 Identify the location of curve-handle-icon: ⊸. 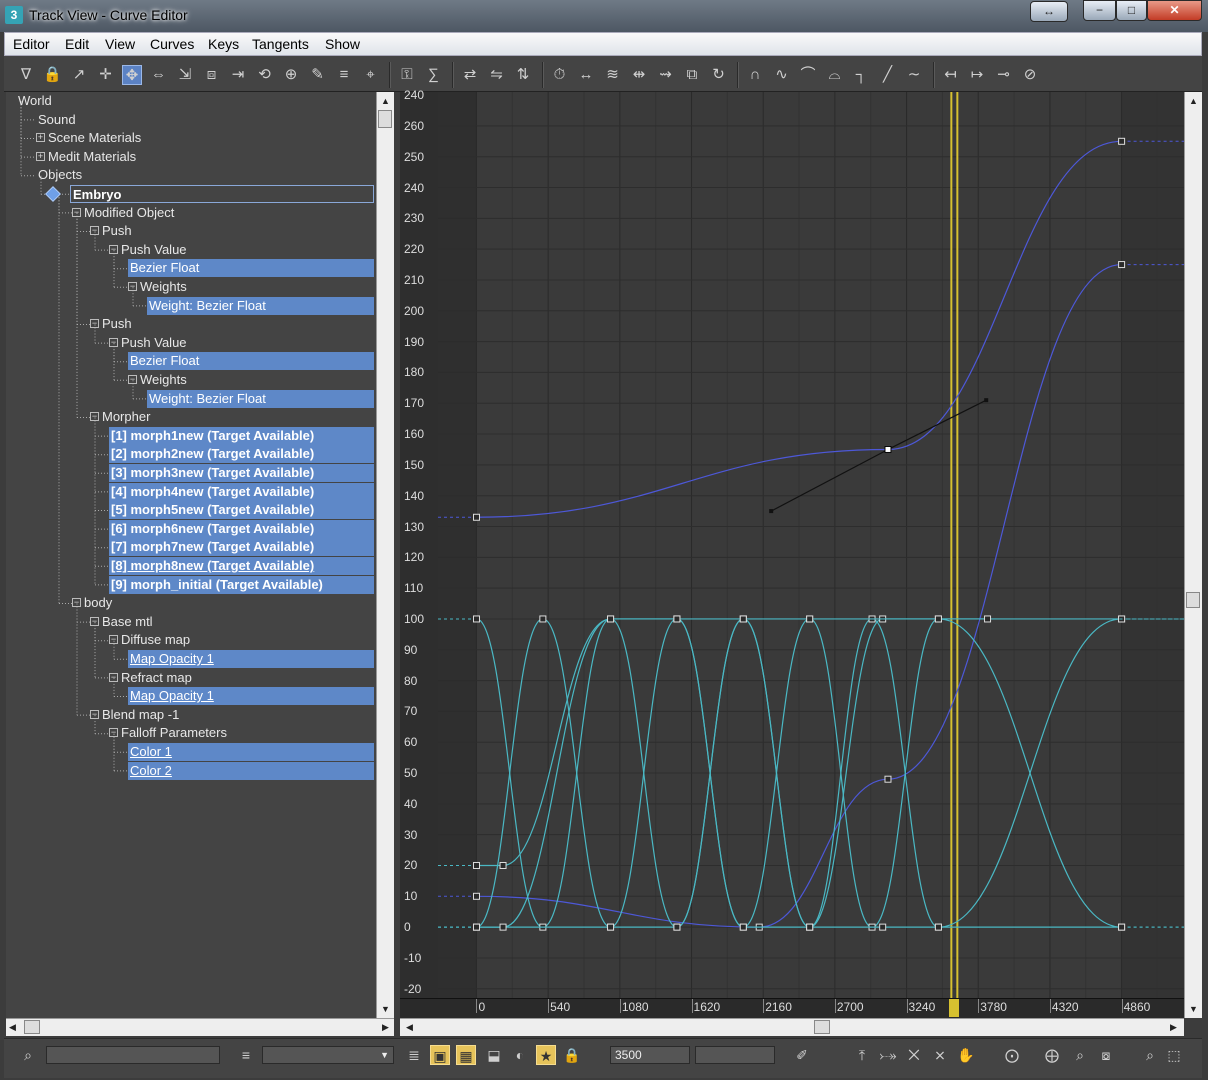
(1004, 75).